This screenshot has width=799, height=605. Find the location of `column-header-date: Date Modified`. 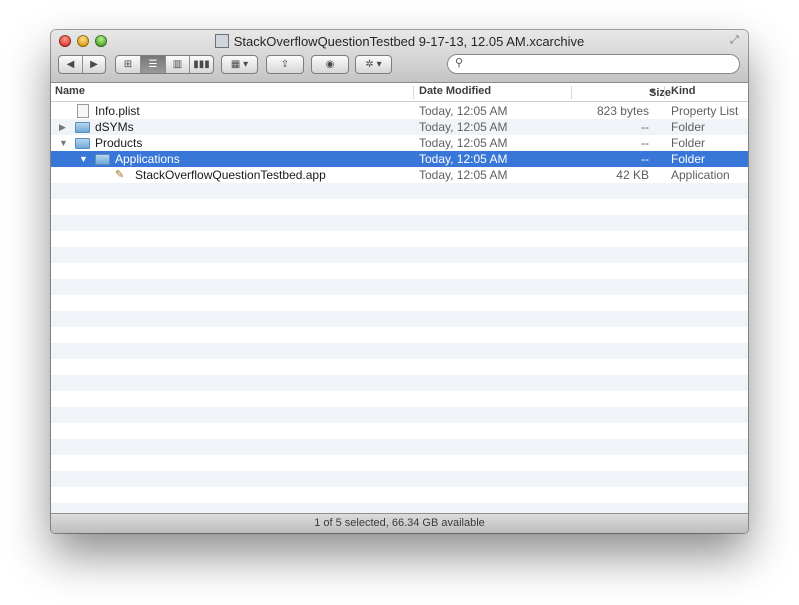

column-header-date: Date Modified is located at coordinates (455, 91).